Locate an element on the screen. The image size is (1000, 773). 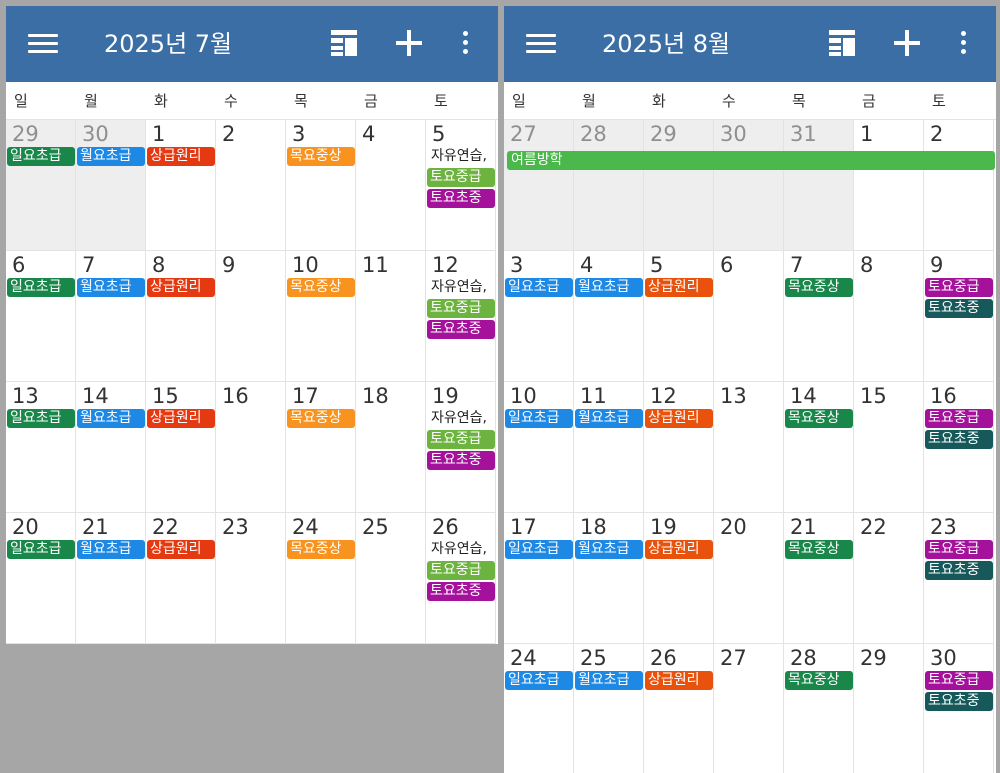
day-cell: 10 일요초급 is located at coordinates (539, 447).